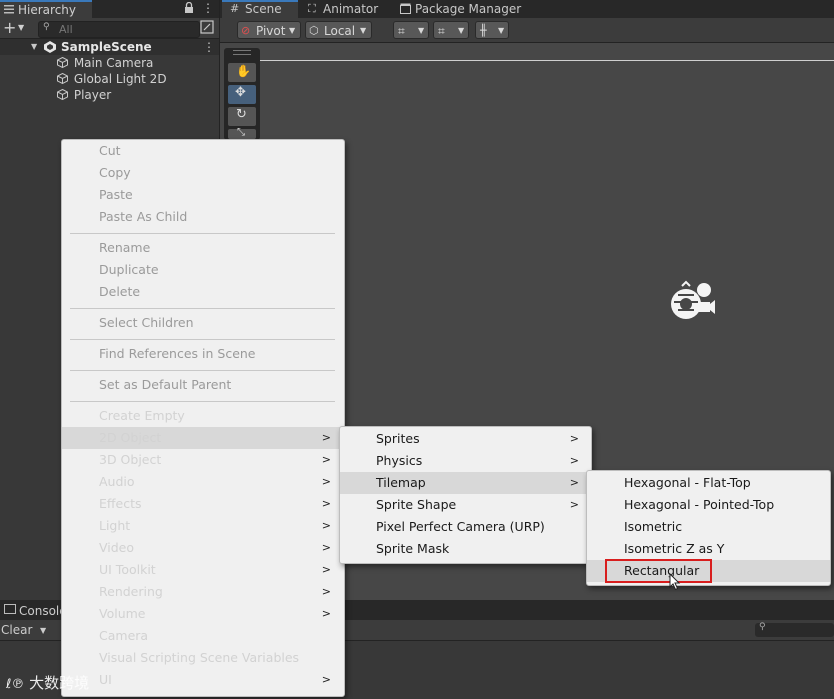 The height and width of the screenshot is (699, 834). What do you see at coordinates (189, 9) in the screenshot?
I see `lock-icon` at bounding box center [189, 9].